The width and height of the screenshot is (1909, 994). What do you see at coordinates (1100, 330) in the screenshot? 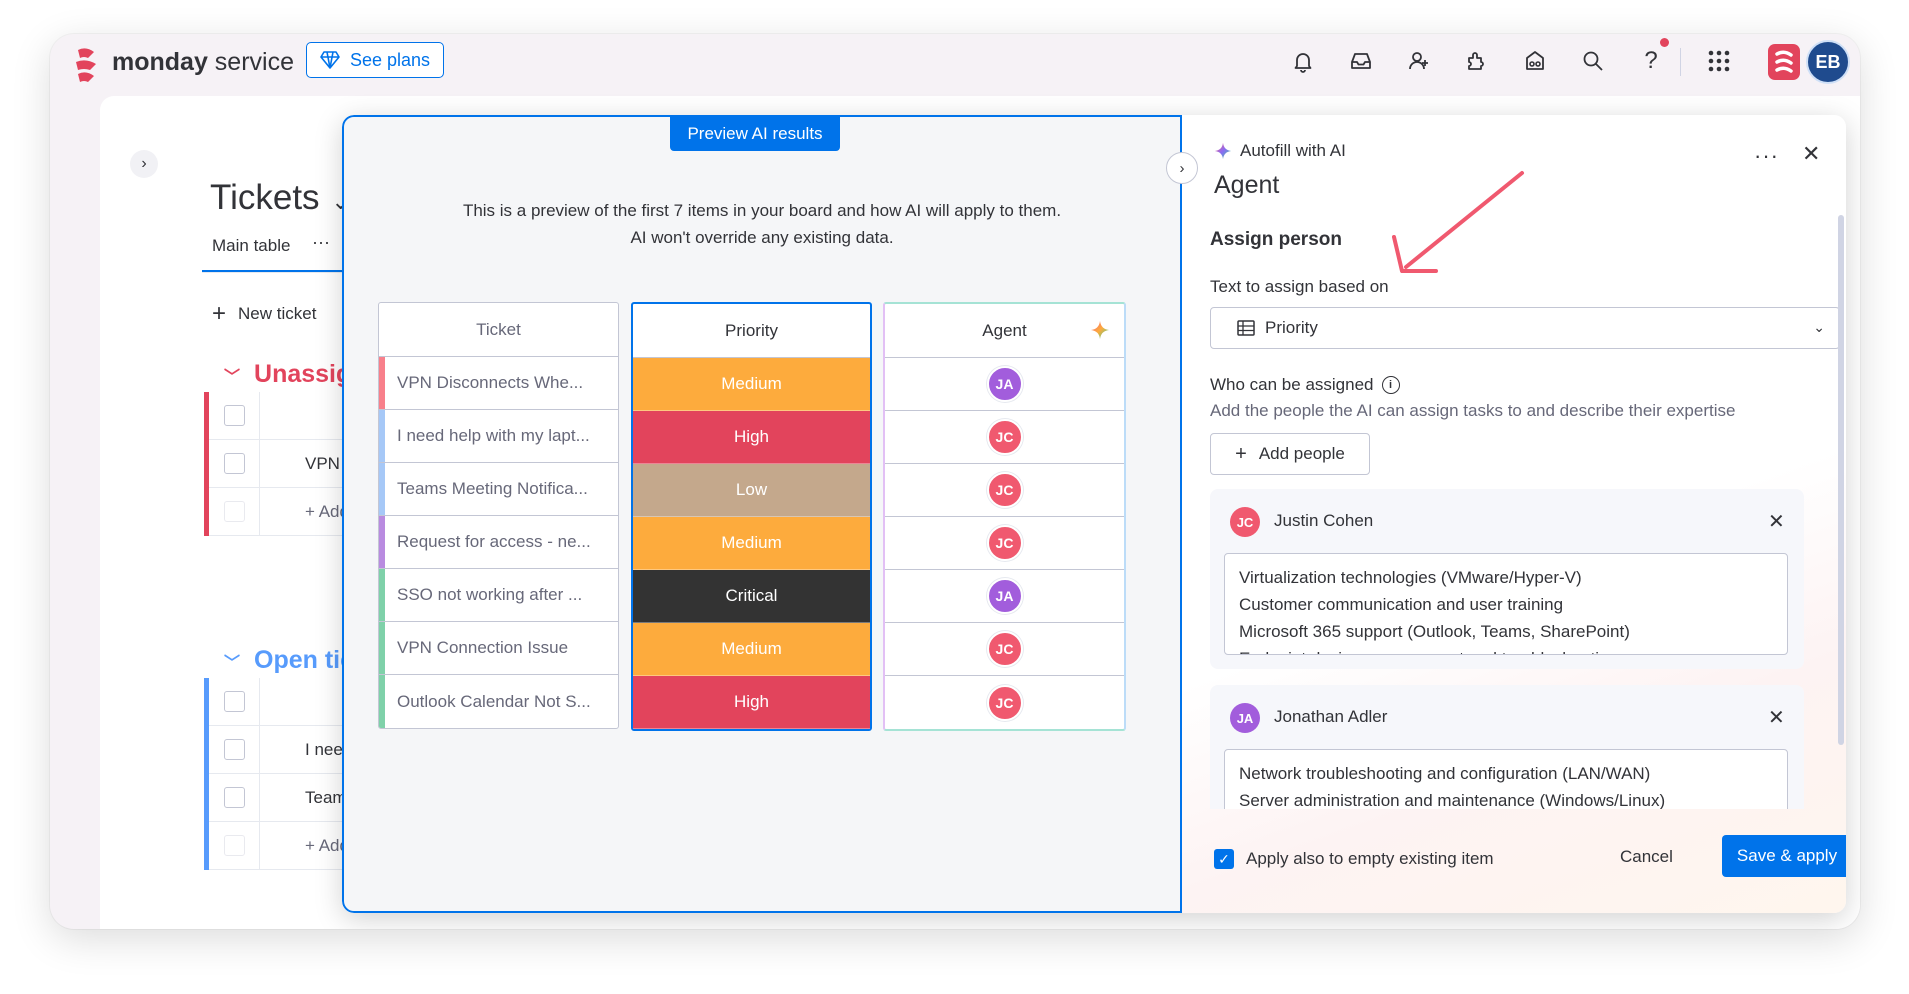
I see `ai-sparkle-icon` at bounding box center [1100, 330].